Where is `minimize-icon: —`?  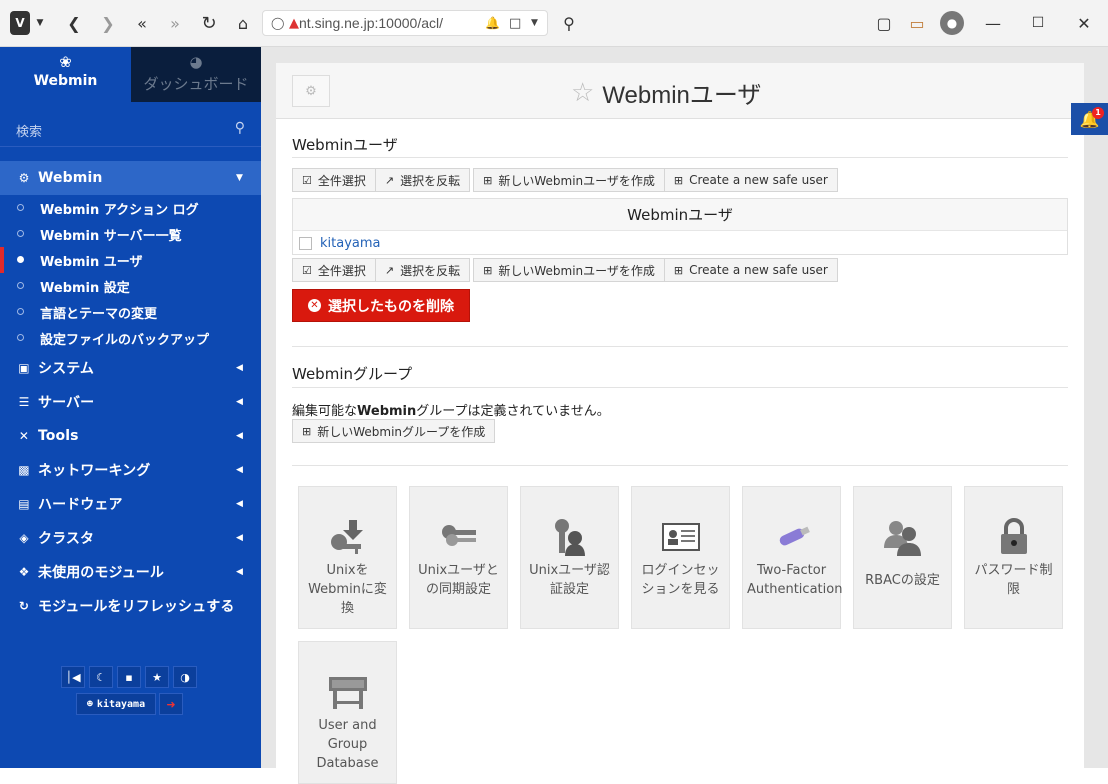 minimize-icon: — is located at coordinates (993, 23).